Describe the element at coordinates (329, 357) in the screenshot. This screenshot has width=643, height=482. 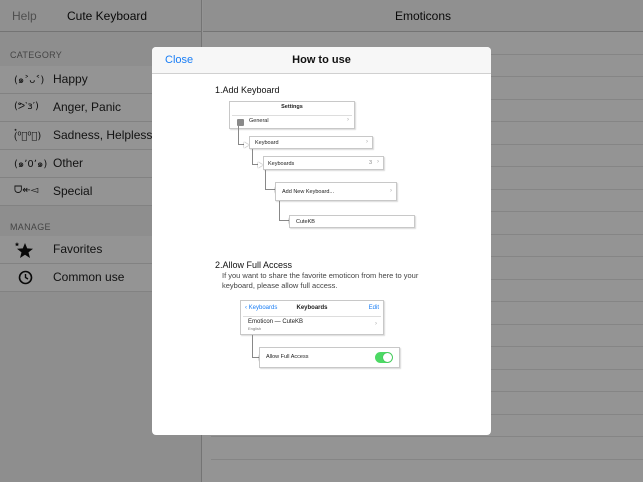
I see `full-access-illustration: Allow Full Access` at that location.